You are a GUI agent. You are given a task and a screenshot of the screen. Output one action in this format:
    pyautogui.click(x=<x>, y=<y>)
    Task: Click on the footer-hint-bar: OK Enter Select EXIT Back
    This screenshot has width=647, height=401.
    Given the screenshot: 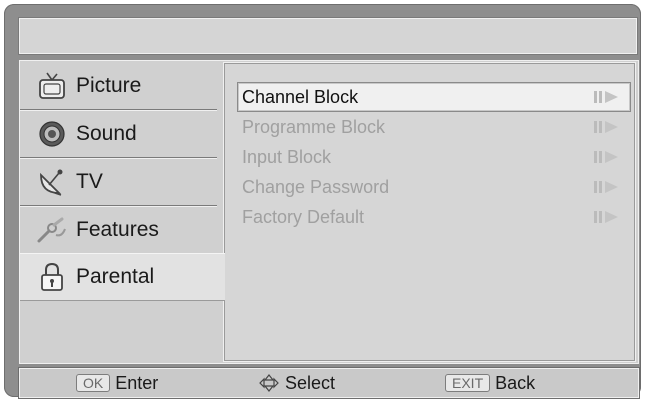 What is the action you would take?
    pyautogui.click(x=329, y=383)
    